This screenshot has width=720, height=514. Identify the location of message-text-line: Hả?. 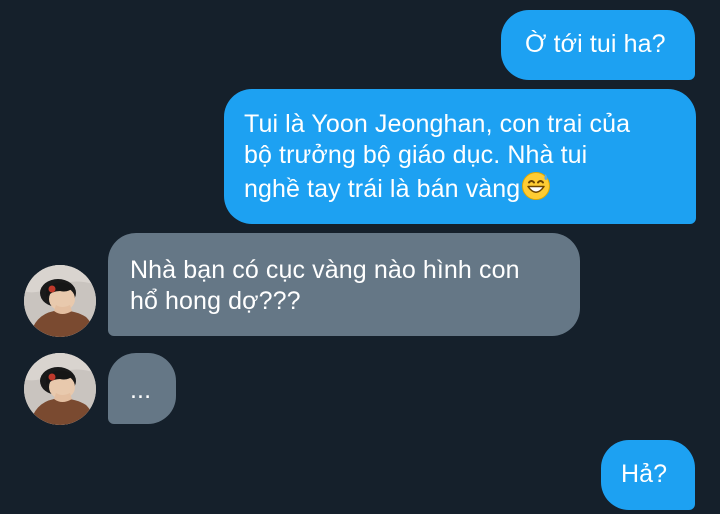
(644, 474).